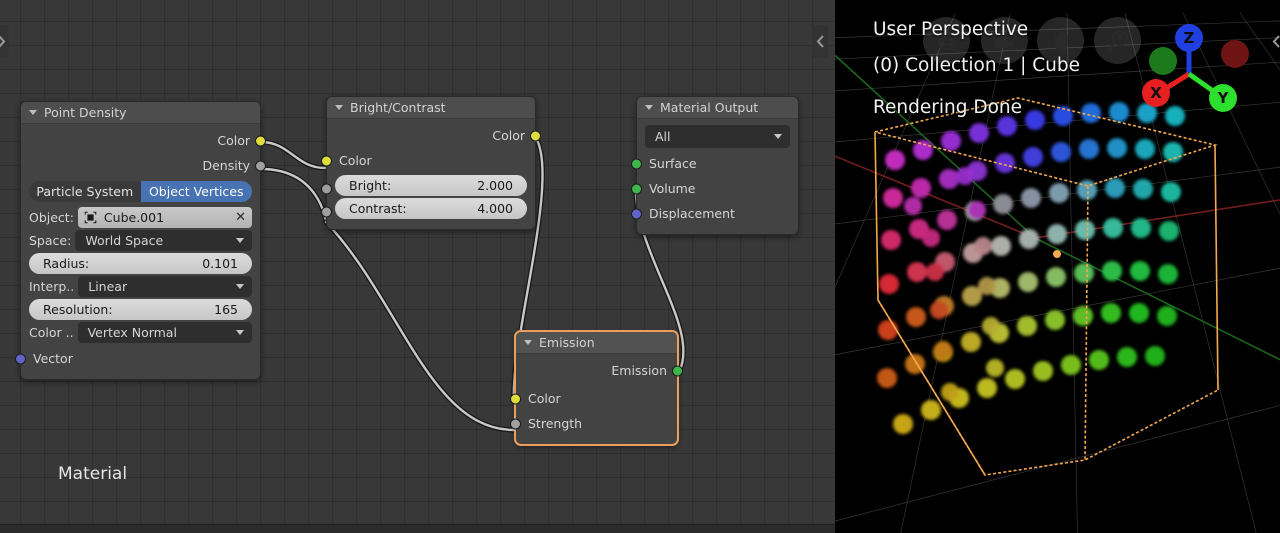 The height and width of the screenshot is (533, 1280). I want to click on node-emission: Emission Emission Color Strength, so click(596, 388).